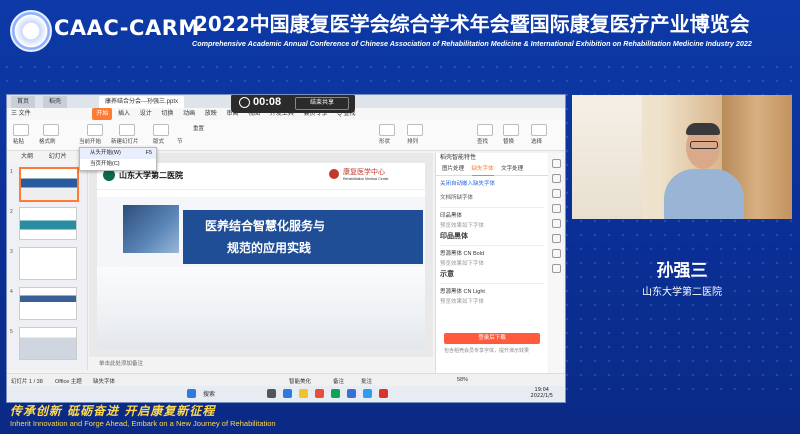 The image size is (800, 434). I want to click on shape-icon, so click(387, 130).